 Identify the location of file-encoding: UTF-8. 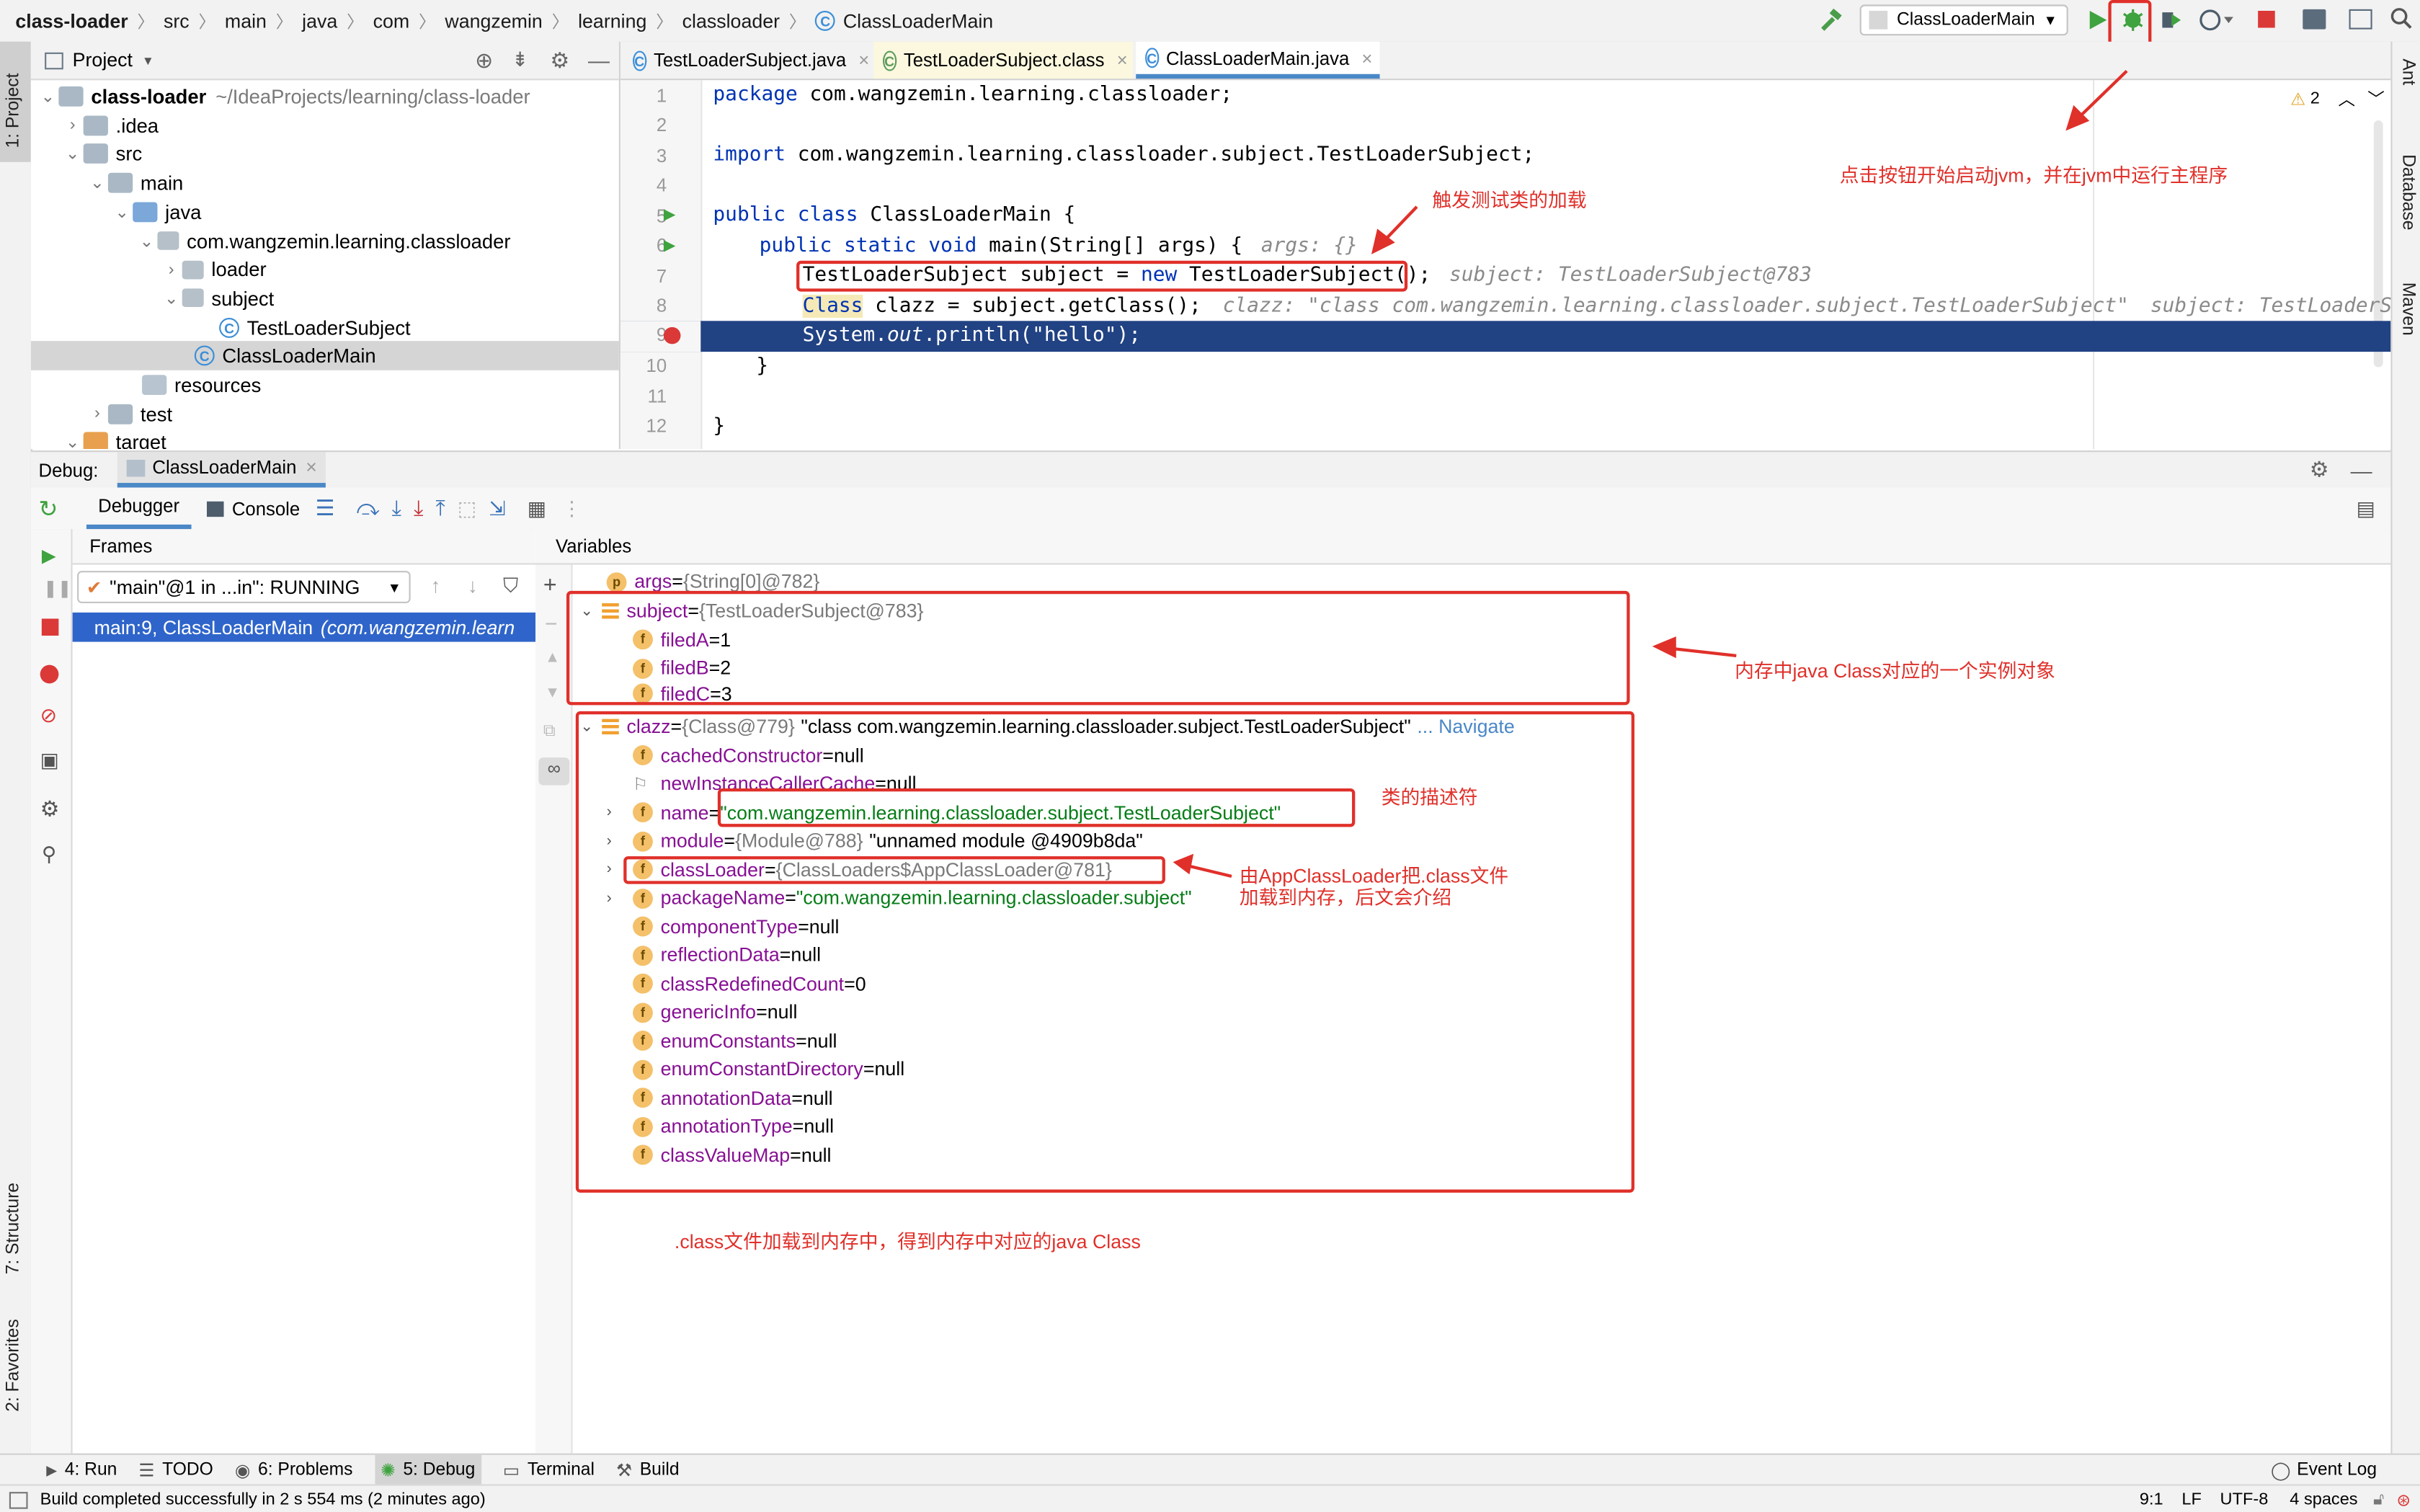
(2244, 1500).